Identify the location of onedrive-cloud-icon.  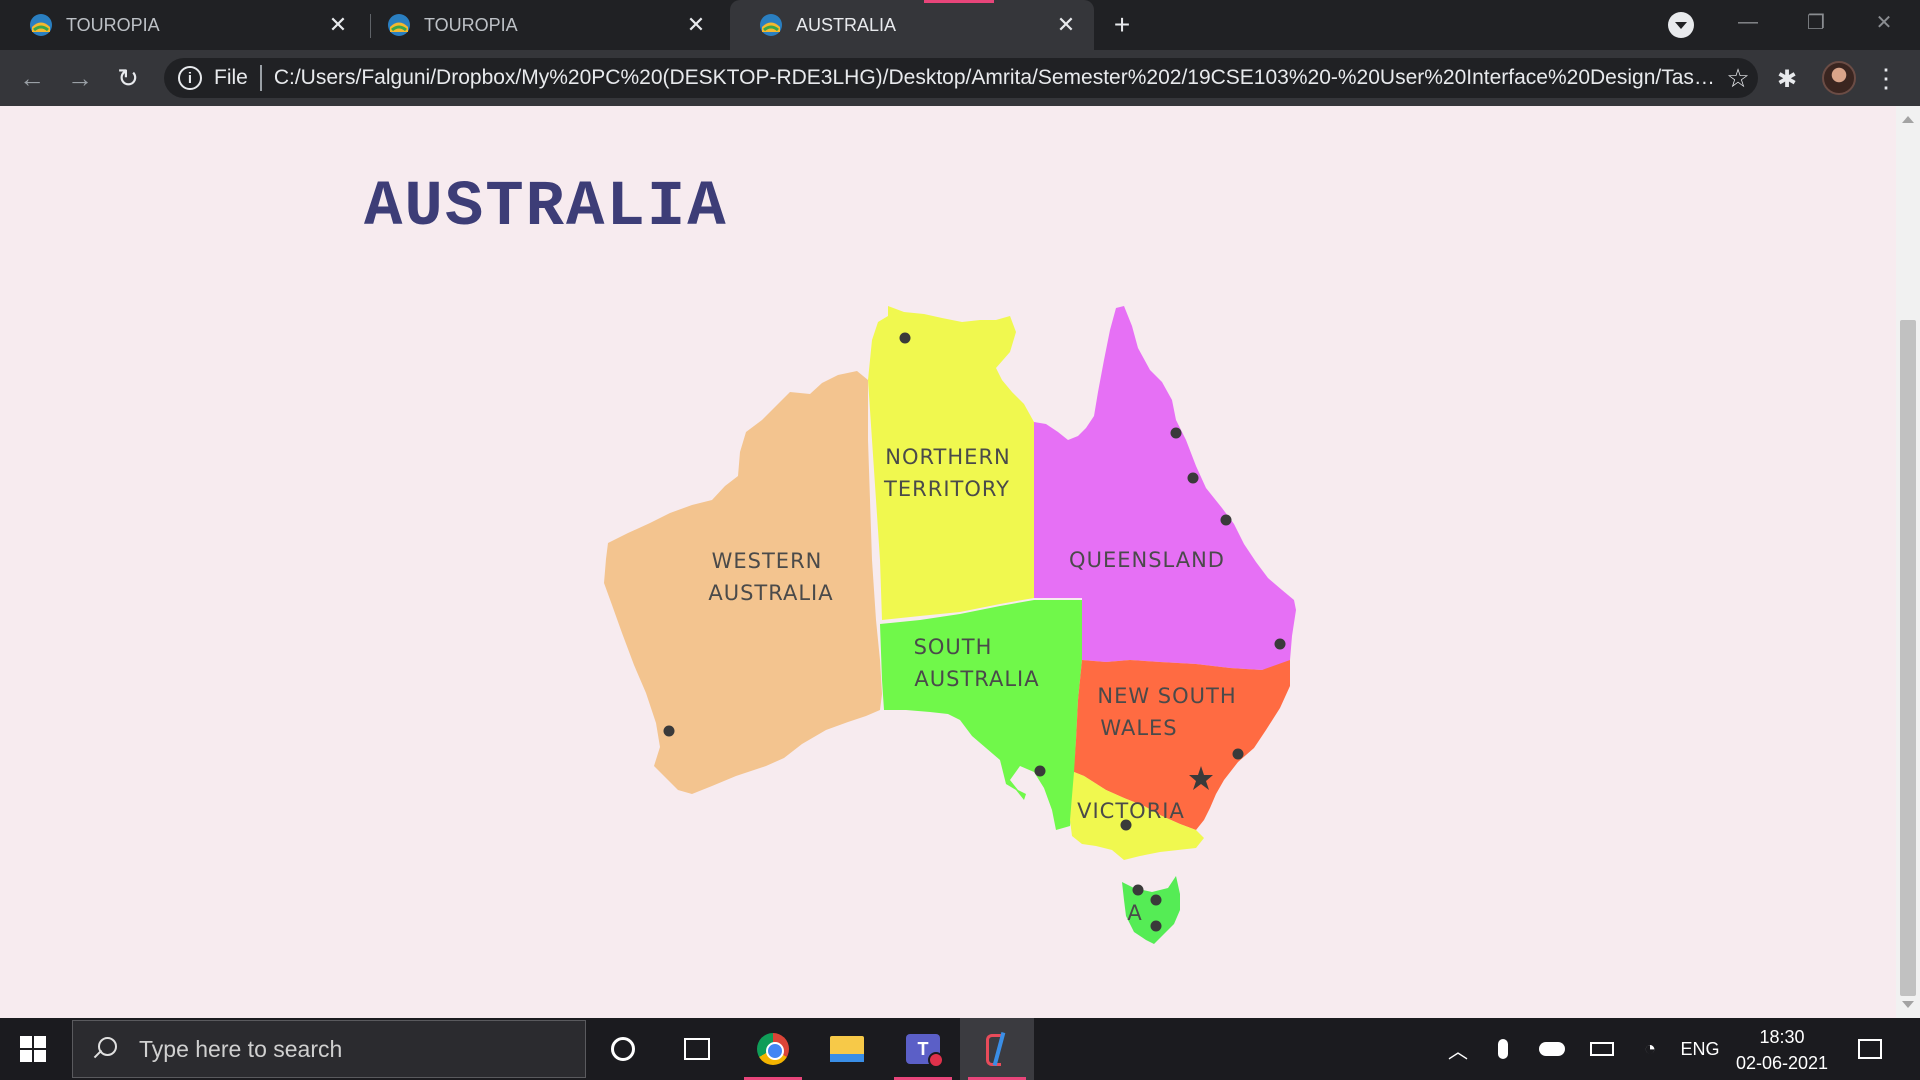
(1552, 1049).